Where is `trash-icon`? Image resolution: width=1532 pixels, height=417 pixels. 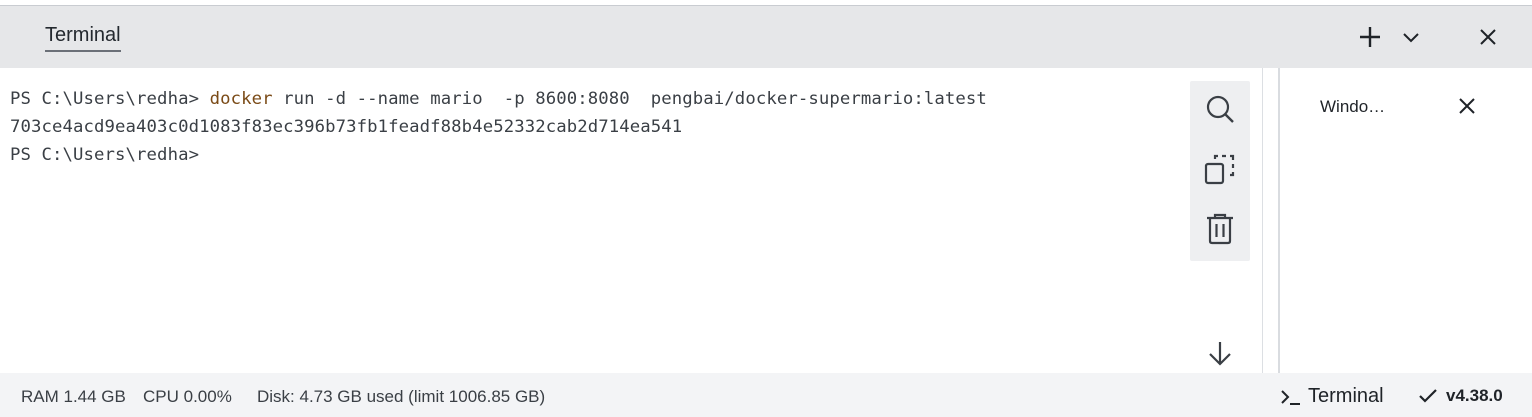 trash-icon is located at coordinates (1220, 229).